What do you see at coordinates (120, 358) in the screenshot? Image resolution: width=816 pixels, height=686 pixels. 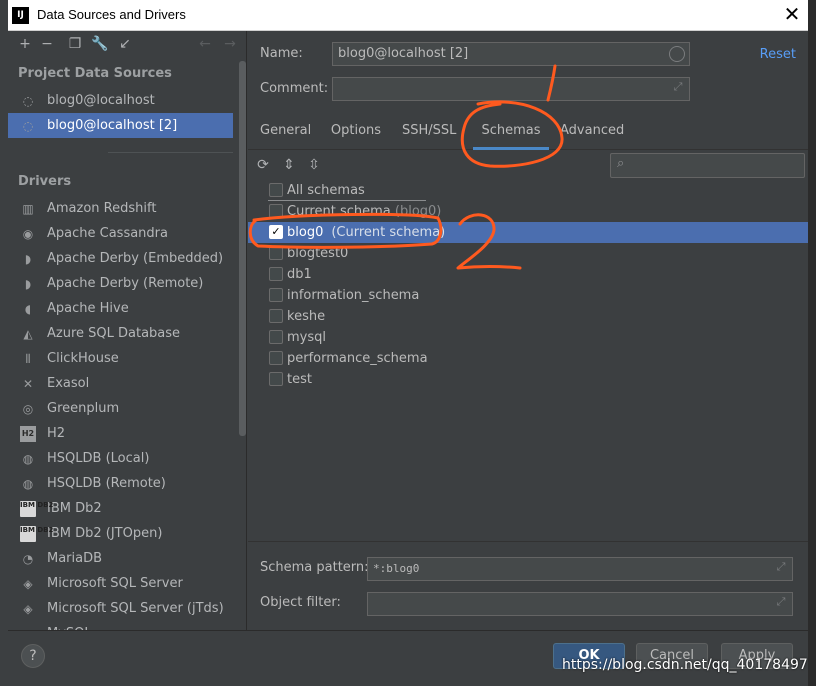 I see `driver-item: ⦀ ClickHouse` at bounding box center [120, 358].